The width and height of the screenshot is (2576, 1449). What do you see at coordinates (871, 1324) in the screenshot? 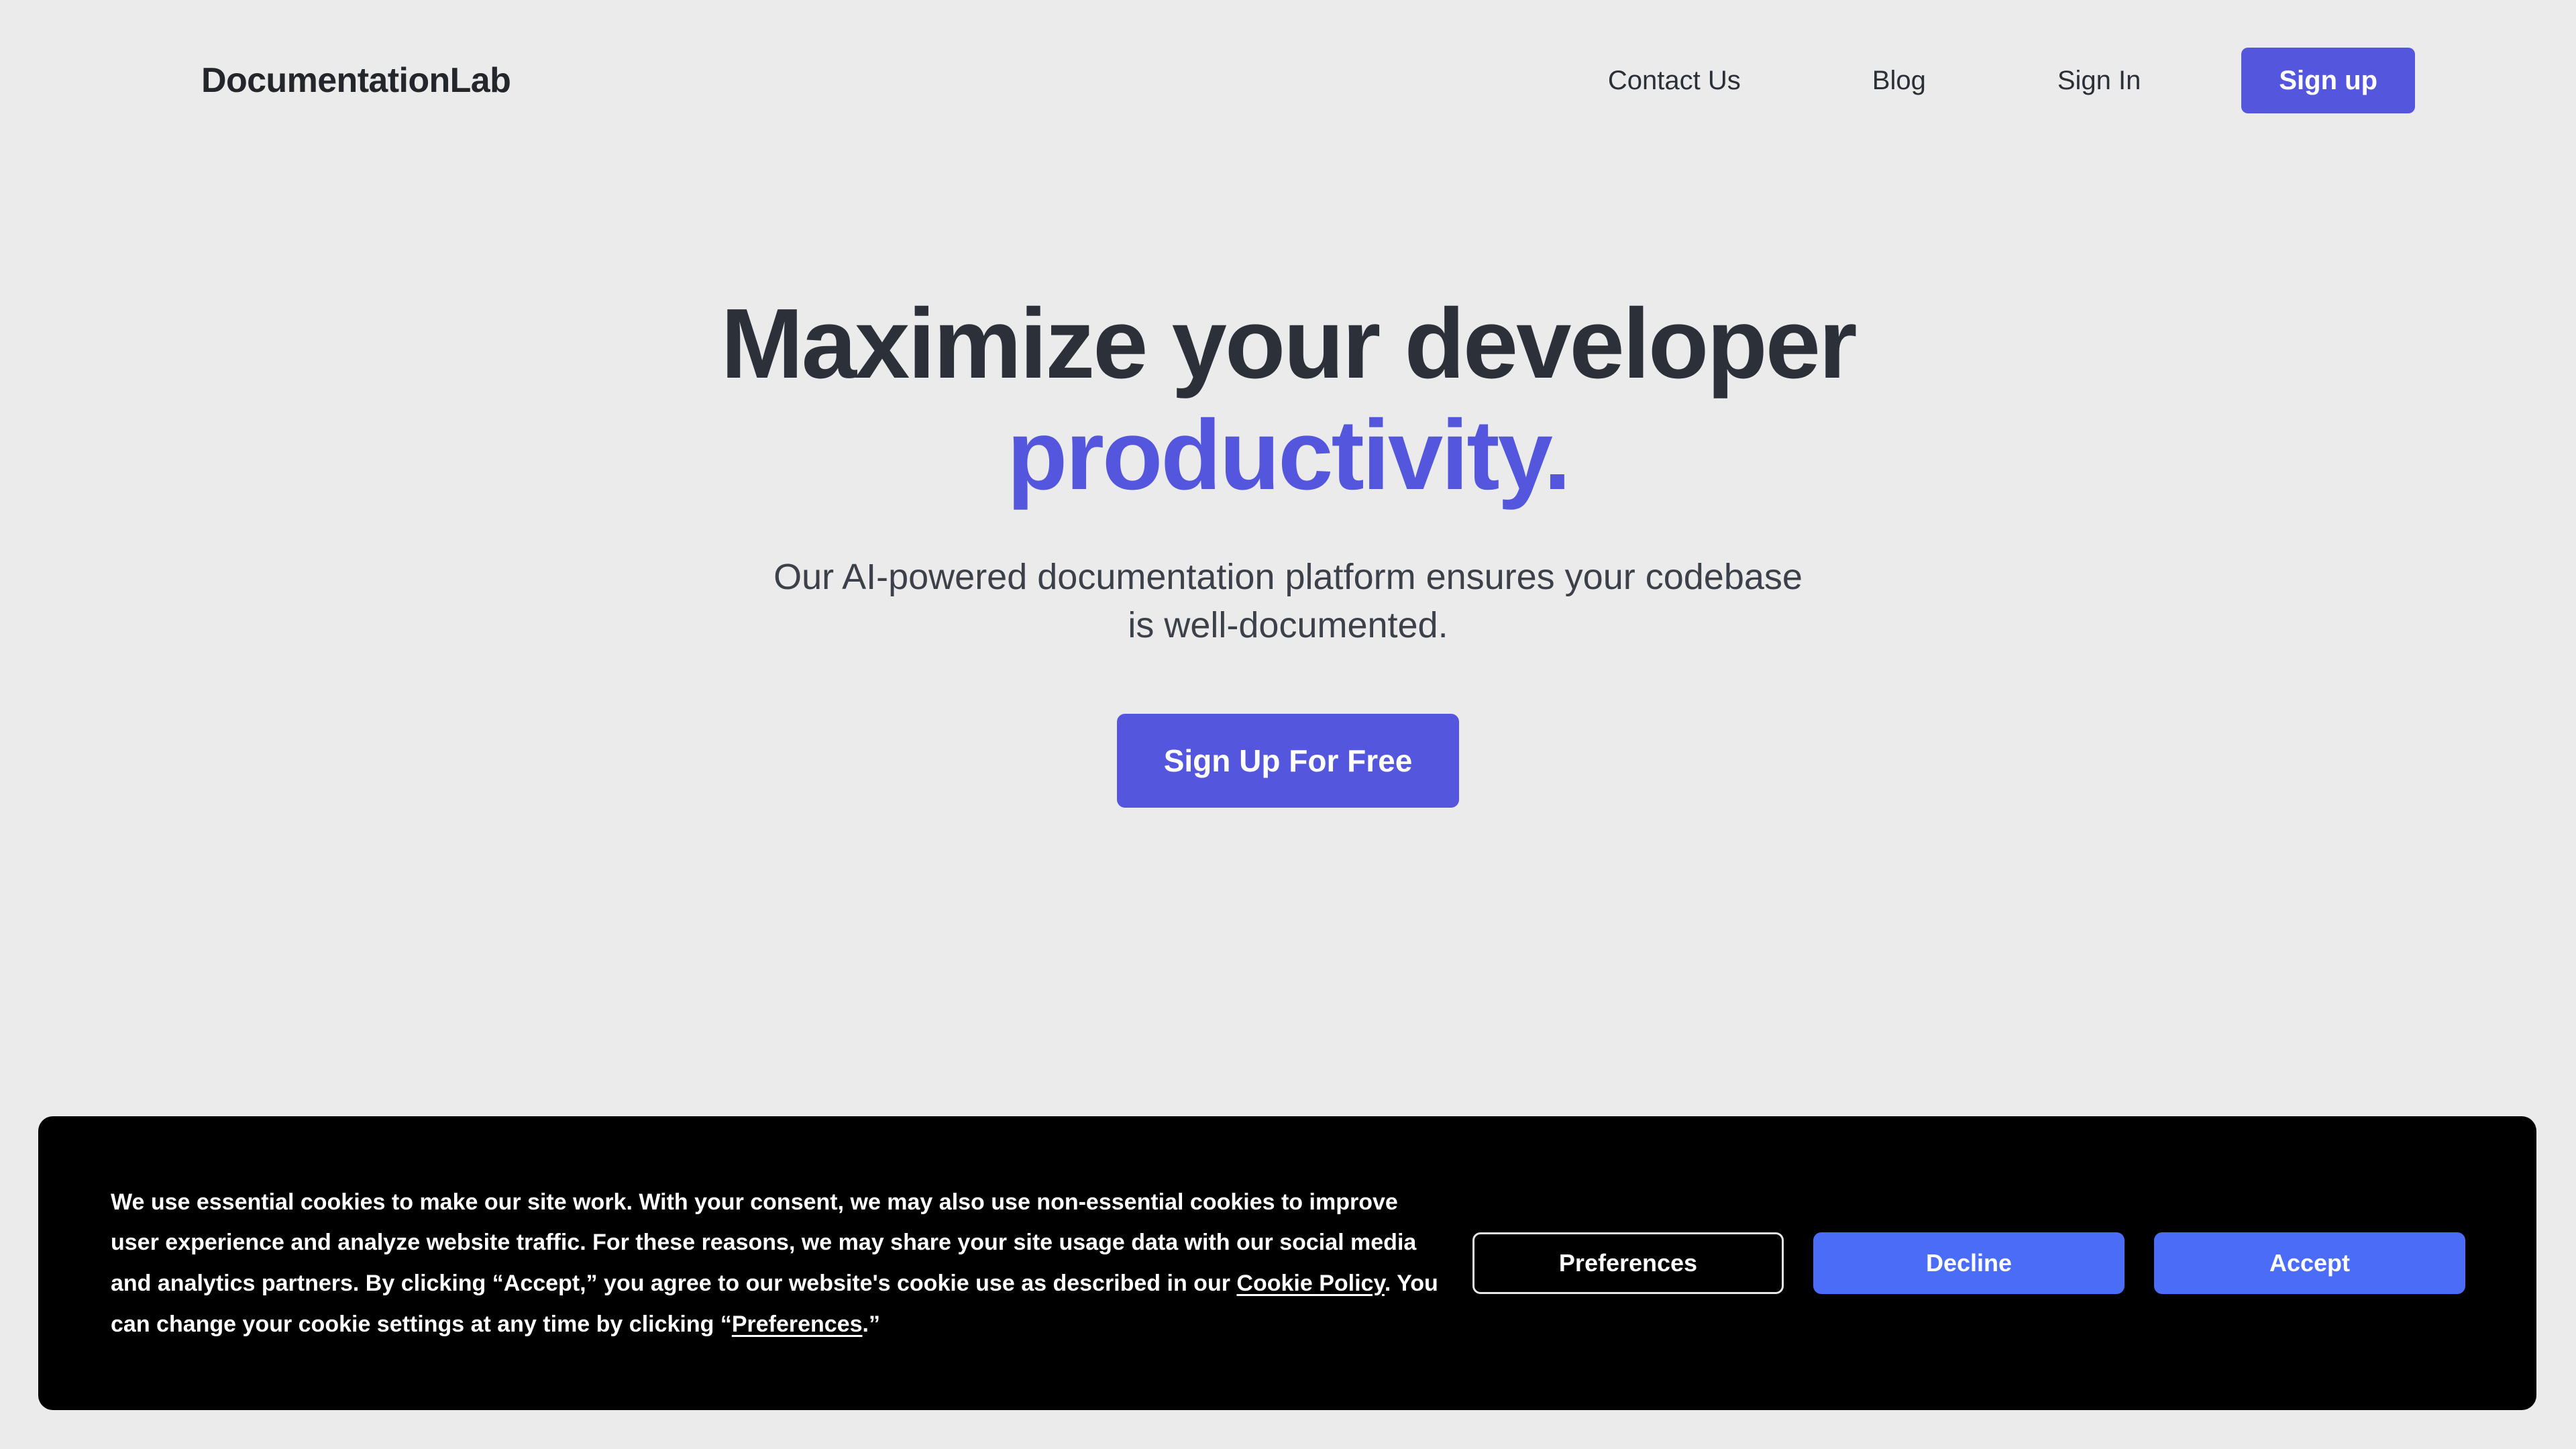
I see `cookie-text-segment-3: .”` at bounding box center [871, 1324].